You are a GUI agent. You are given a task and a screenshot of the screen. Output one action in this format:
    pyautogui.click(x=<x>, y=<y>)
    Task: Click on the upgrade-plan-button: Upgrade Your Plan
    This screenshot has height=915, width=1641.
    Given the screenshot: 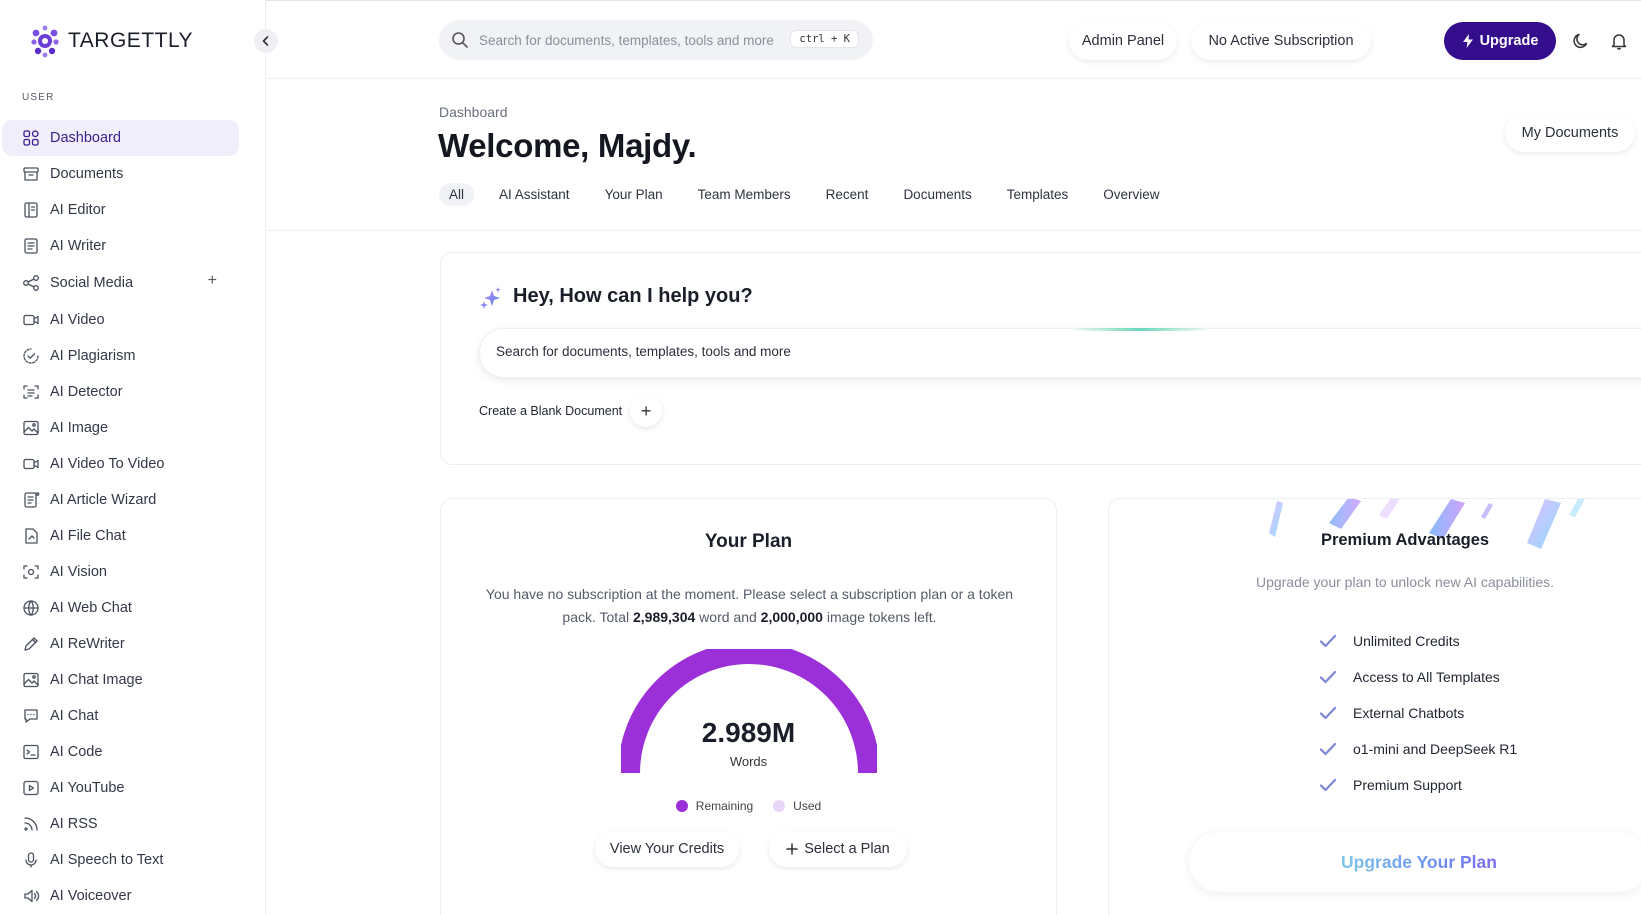 What is the action you would take?
    pyautogui.click(x=1415, y=862)
    